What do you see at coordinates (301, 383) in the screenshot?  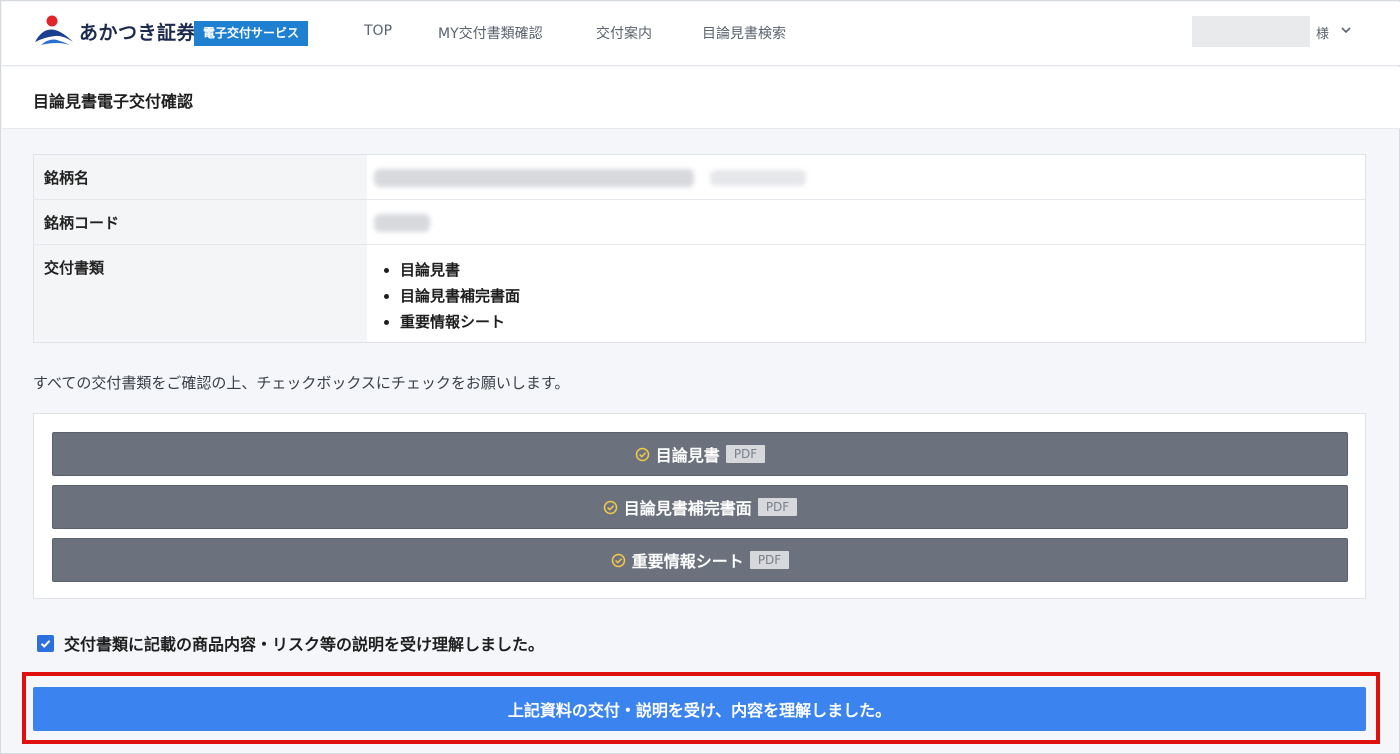 I see `instruction-text: すべての交付書類をご確認の上、チェックボックスにチェックをお願いします。` at bounding box center [301, 383].